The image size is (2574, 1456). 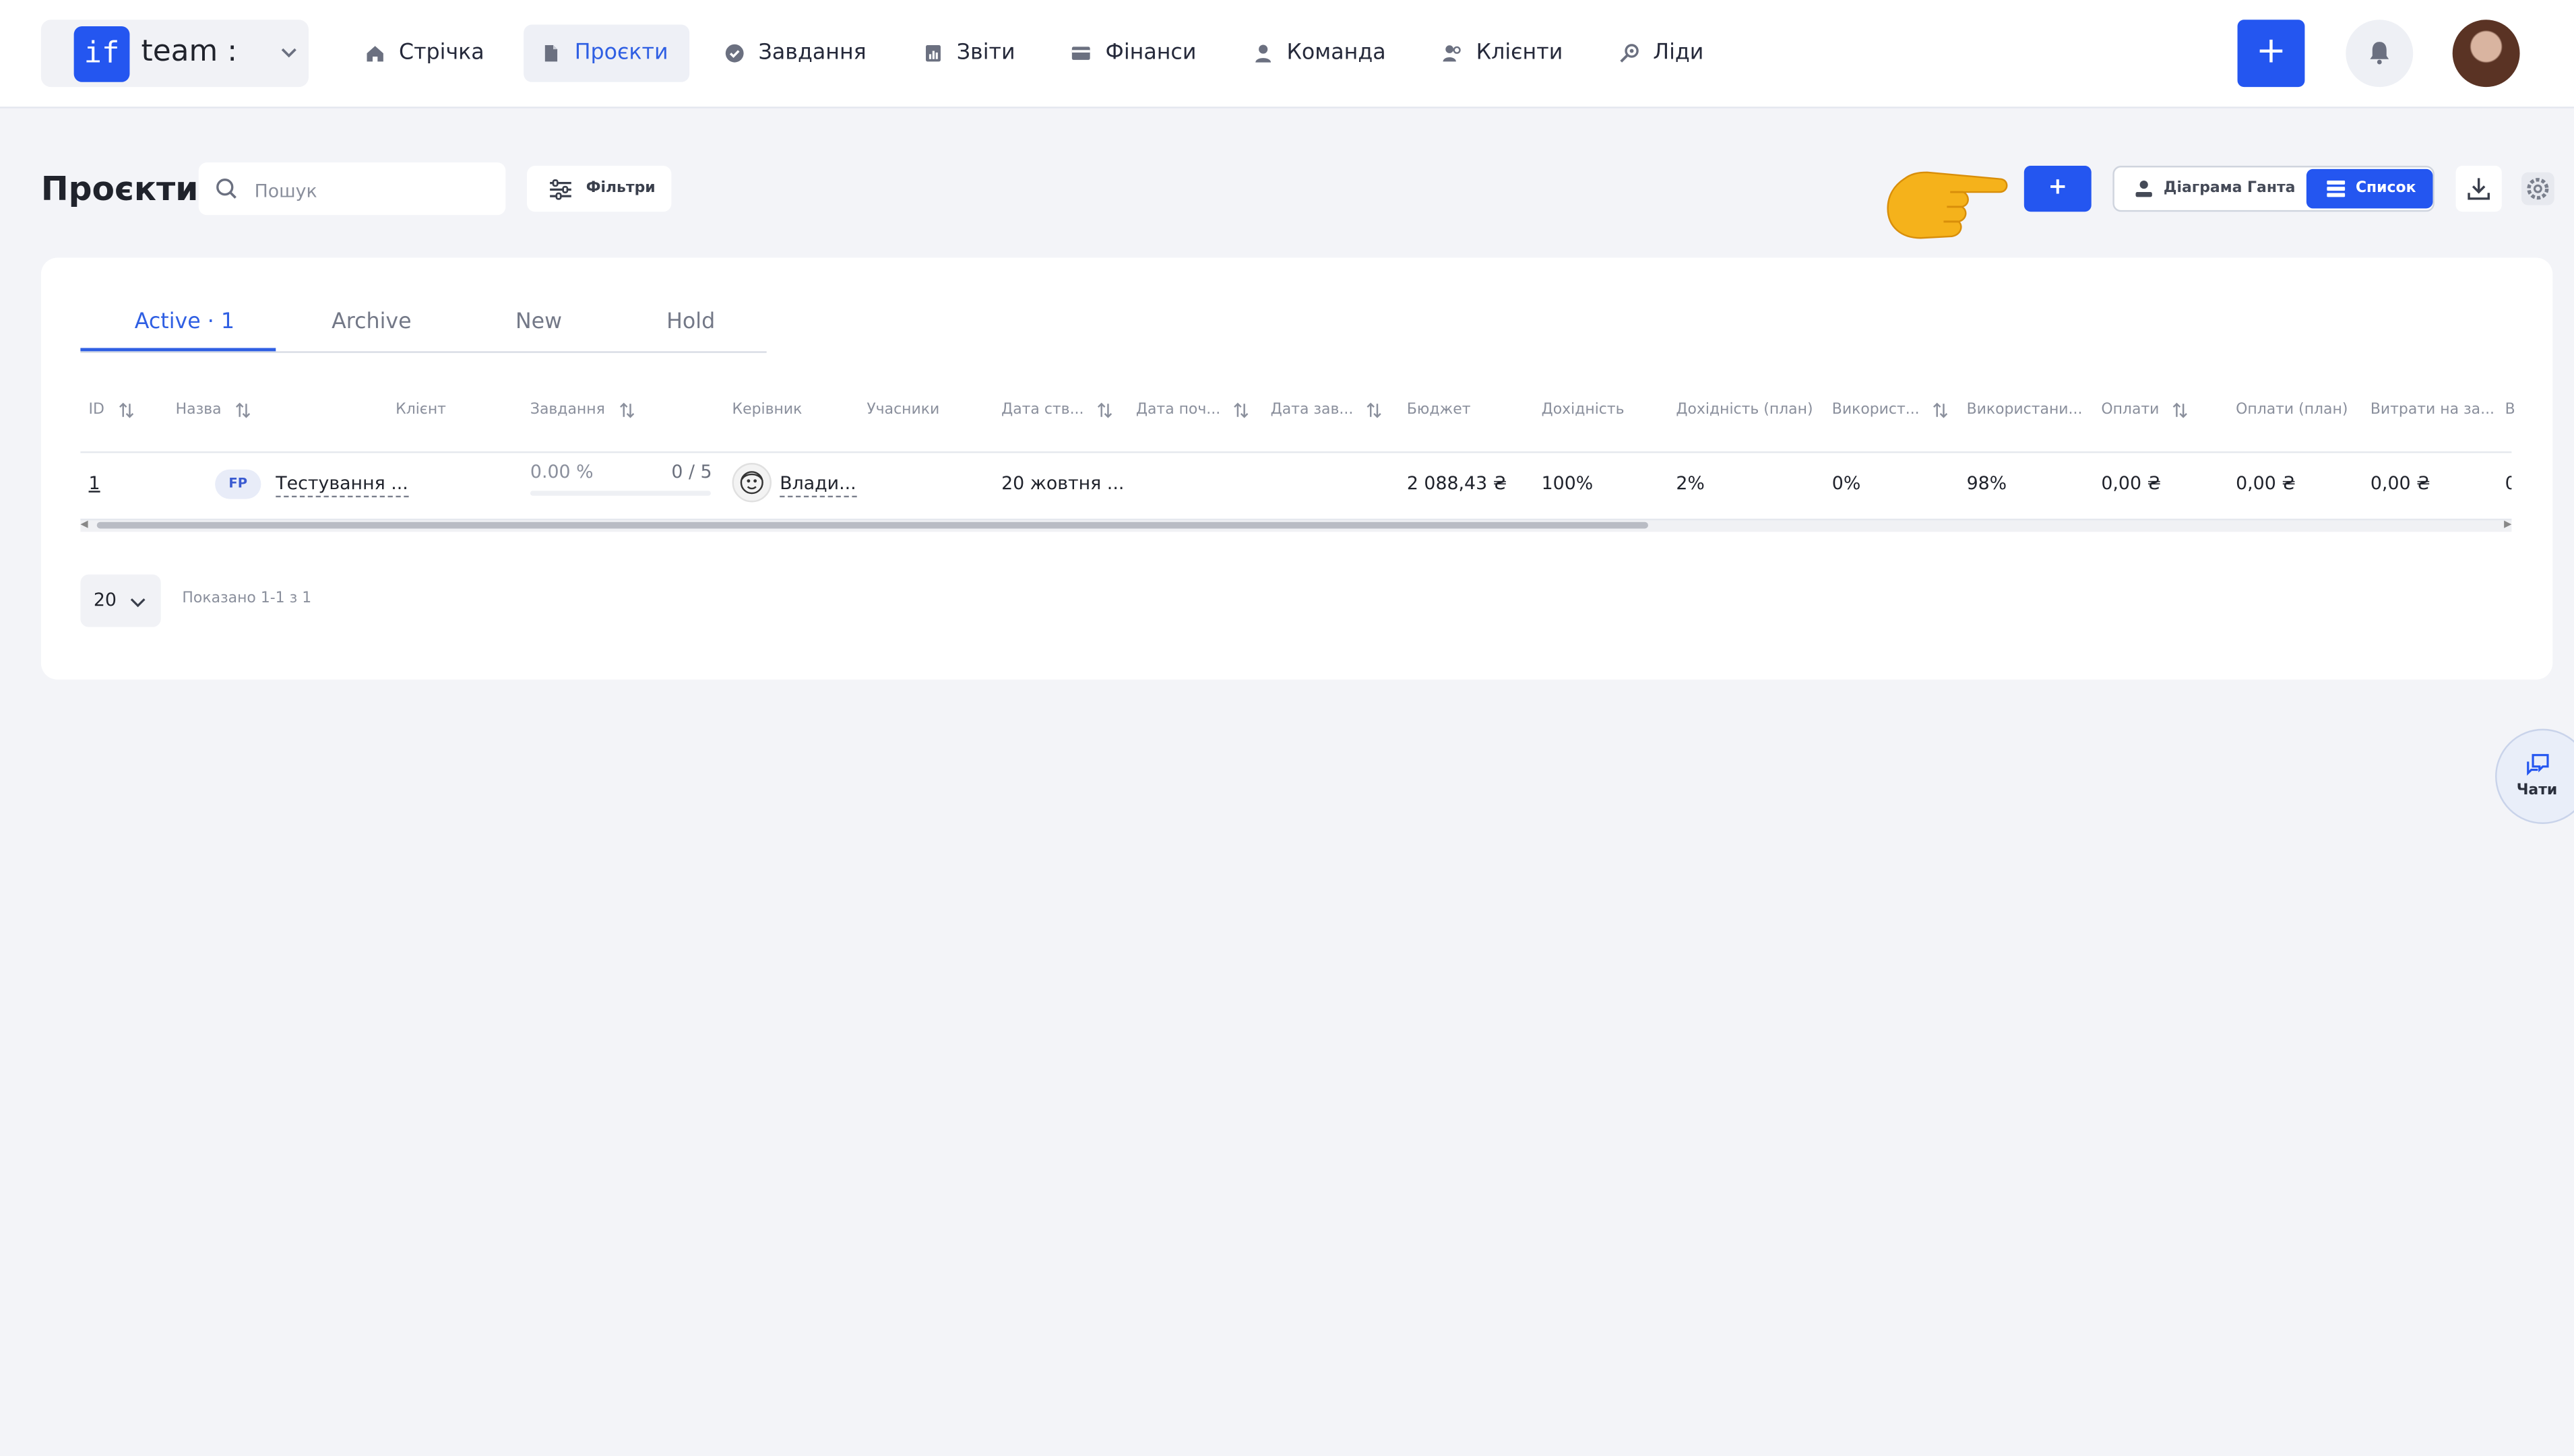 What do you see at coordinates (189, 51) in the screenshot?
I see `workspace-name: team :` at bounding box center [189, 51].